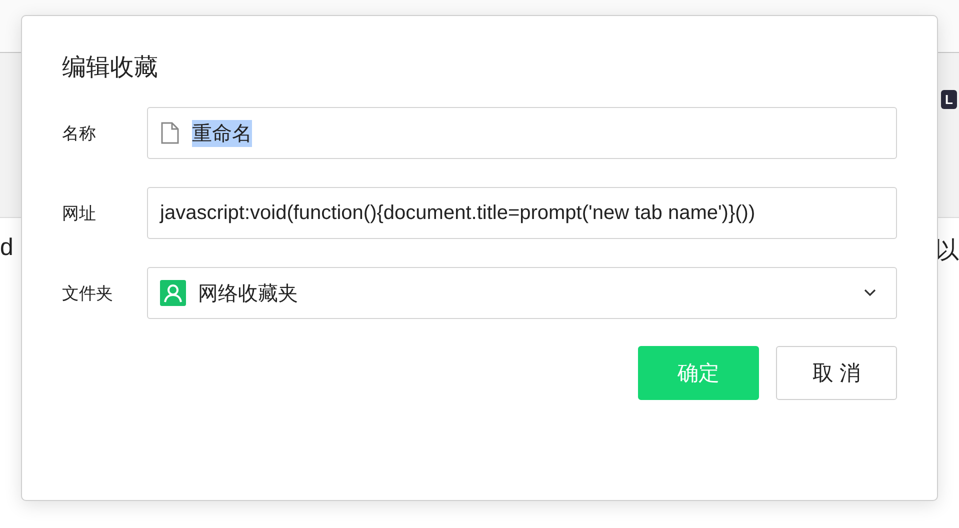 Image resolution: width=959 pixels, height=528 pixels. What do you see at coordinates (173, 293) in the screenshot?
I see `user-icon` at bounding box center [173, 293].